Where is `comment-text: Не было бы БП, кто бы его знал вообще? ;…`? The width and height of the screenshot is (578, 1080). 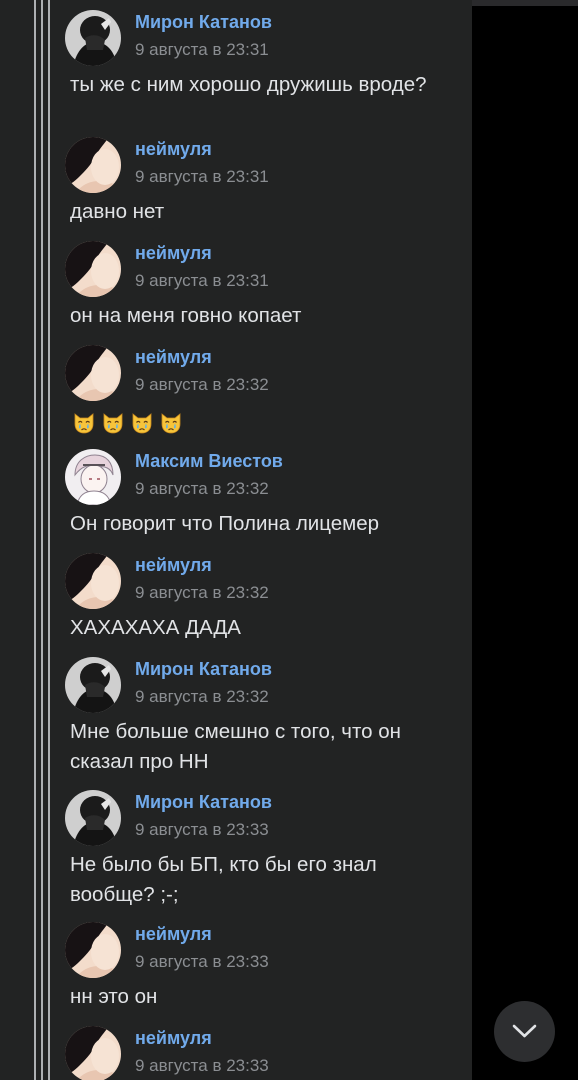 comment-text: Не было бы БП, кто бы его знал вообще? ;… is located at coordinates (223, 879).